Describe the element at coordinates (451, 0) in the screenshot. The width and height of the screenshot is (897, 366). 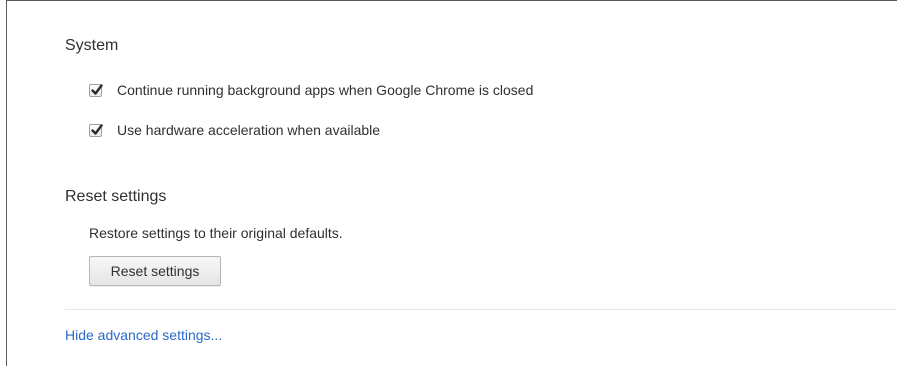
I see `window-border-top` at that location.